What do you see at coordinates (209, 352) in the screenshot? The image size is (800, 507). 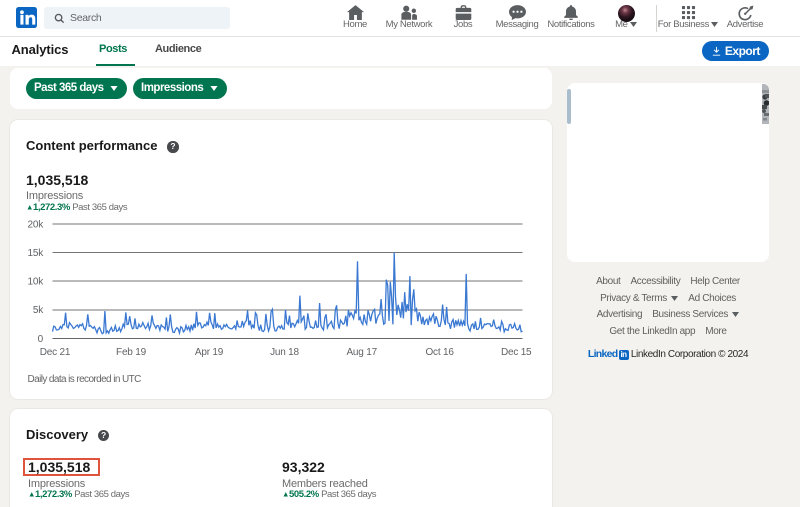 I see `svg-text: Apr 19` at bounding box center [209, 352].